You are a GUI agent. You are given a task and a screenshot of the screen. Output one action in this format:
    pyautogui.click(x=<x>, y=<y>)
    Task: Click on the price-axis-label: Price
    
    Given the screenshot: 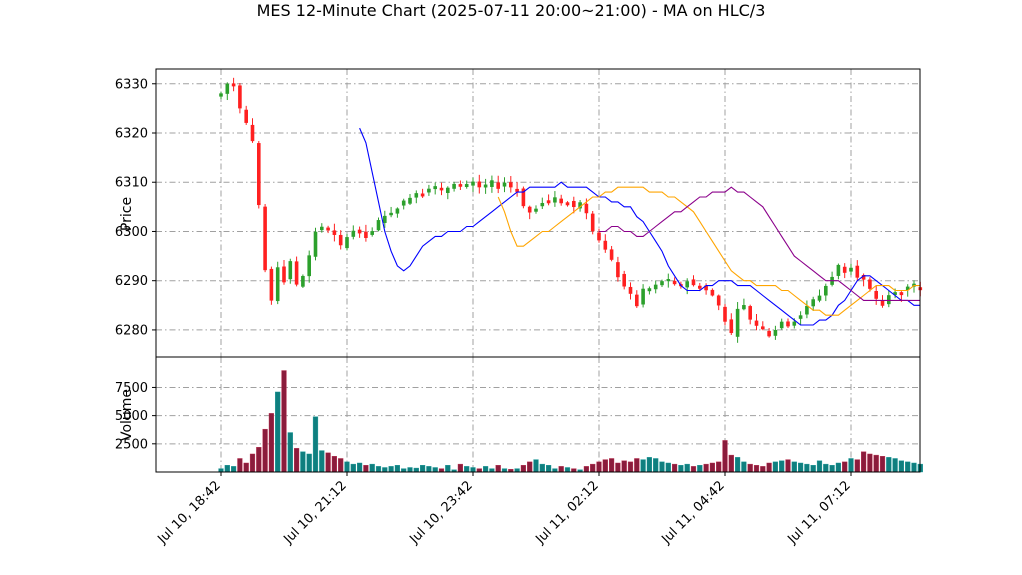 What is the action you would take?
    pyautogui.click(x=127, y=214)
    